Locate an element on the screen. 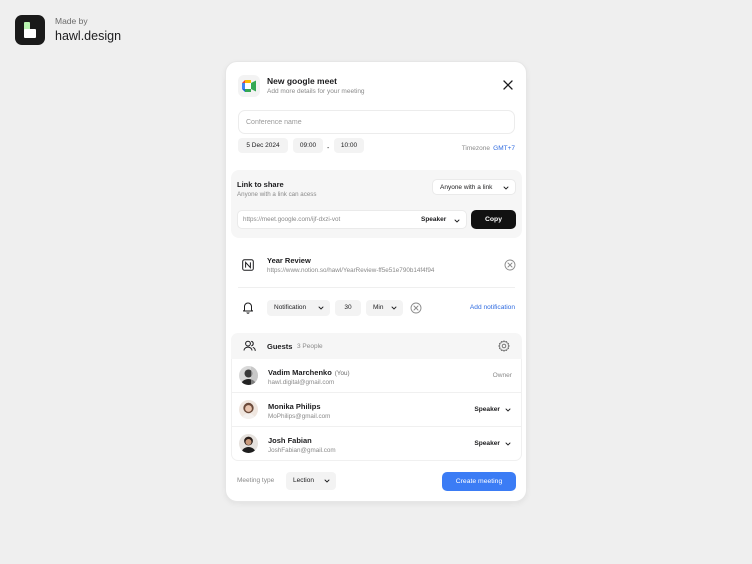 The image size is (752, 564). close-icon is located at coordinates (508, 85).